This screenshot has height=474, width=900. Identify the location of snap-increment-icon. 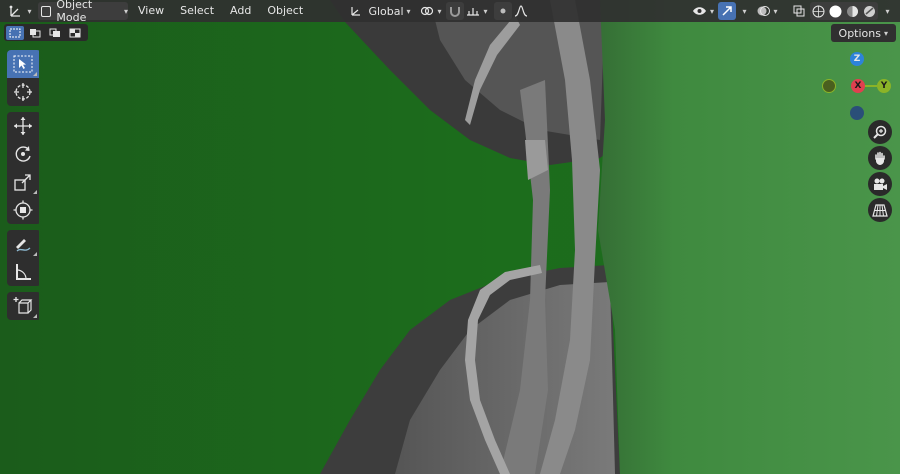
(473, 12).